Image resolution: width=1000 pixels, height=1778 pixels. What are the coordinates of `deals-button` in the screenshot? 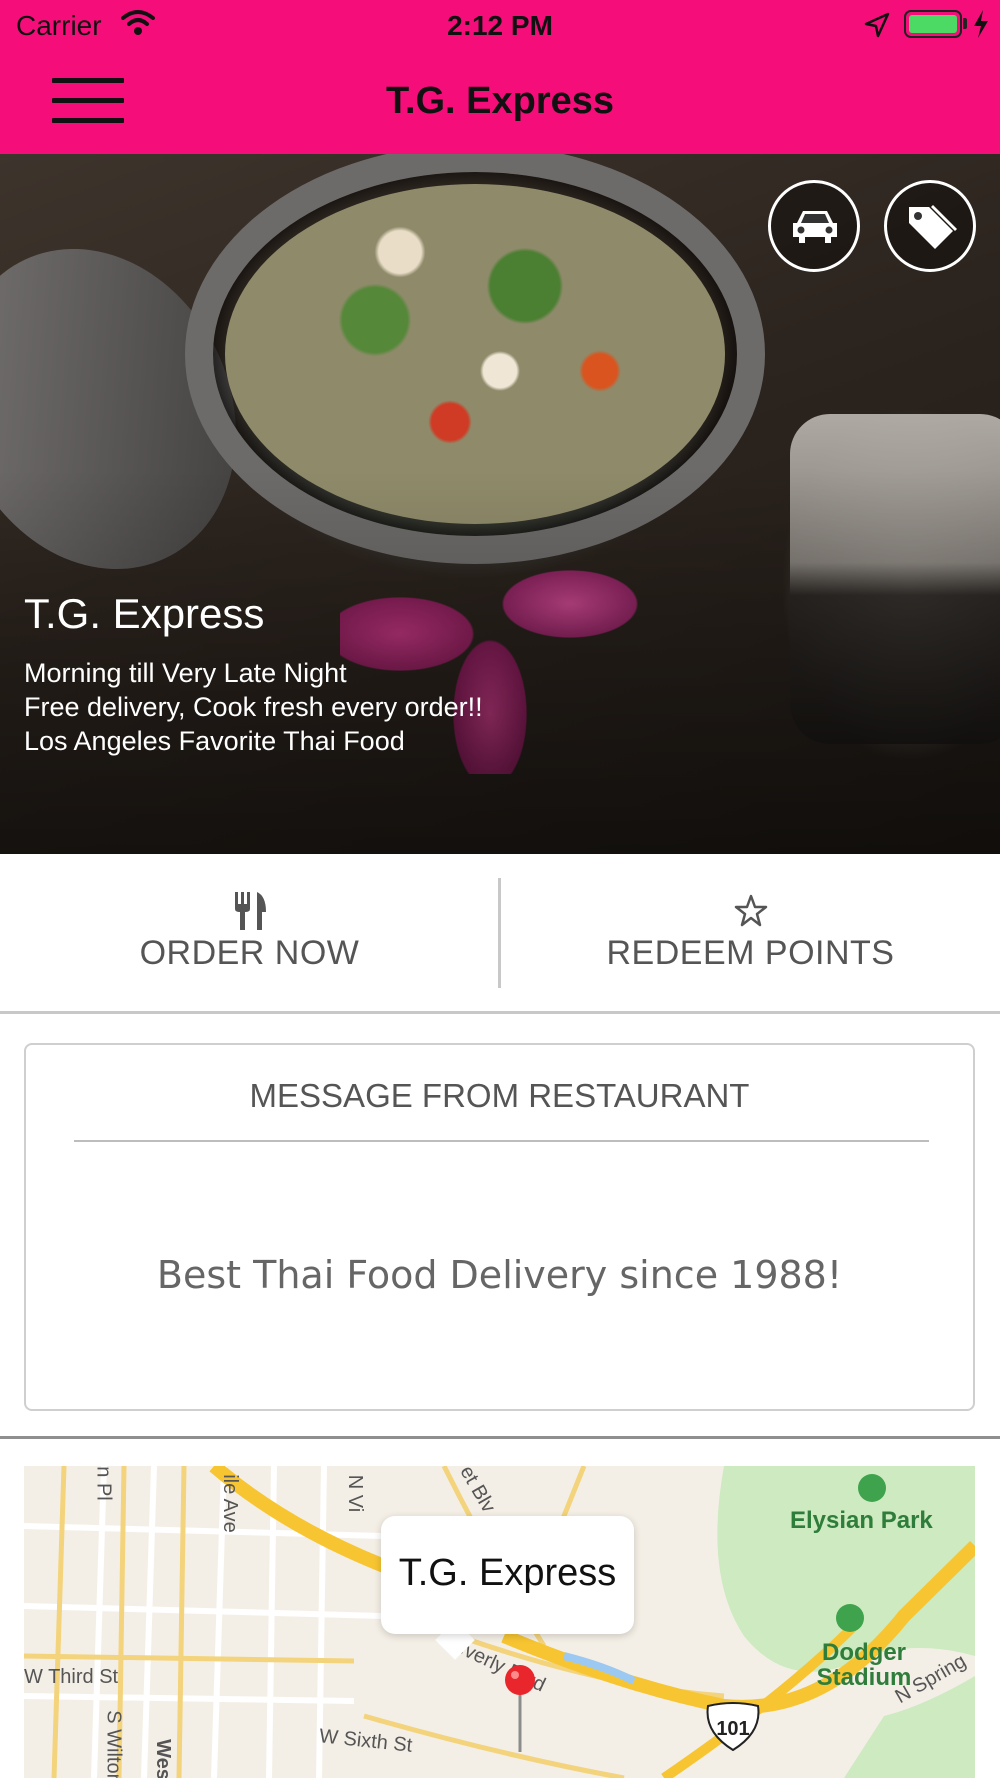 It's located at (930, 226).